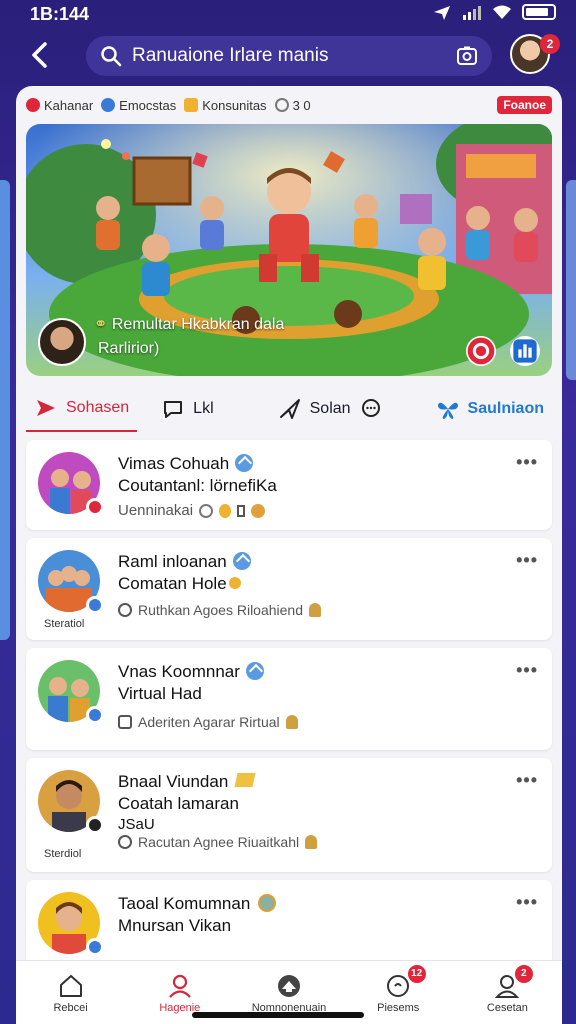 The image size is (576, 1024). What do you see at coordinates (294, 56) in the screenshot?
I see `search-query: Ranuaione Irlare manis` at bounding box center [294, 56].